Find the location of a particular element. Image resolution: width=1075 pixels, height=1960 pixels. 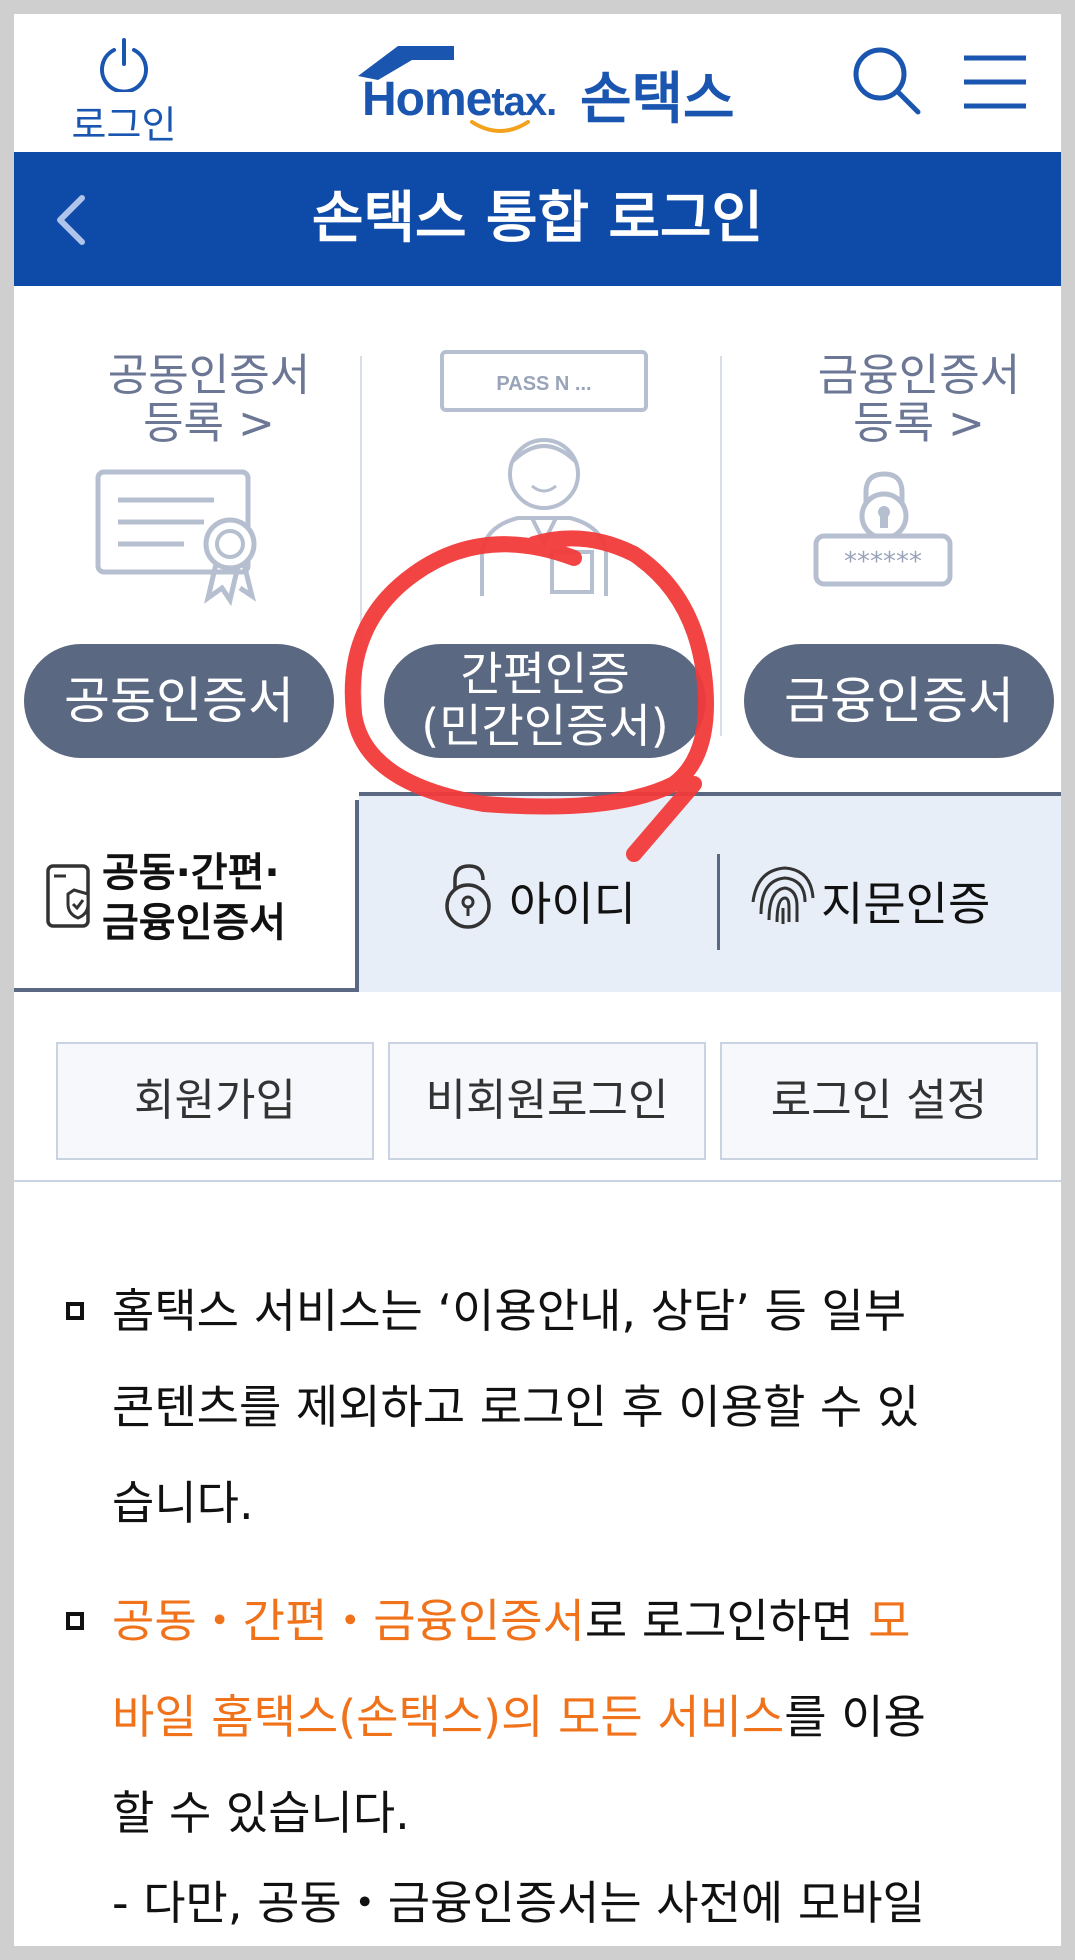

login-button: 로그인 is located at coordinates (124, 87).